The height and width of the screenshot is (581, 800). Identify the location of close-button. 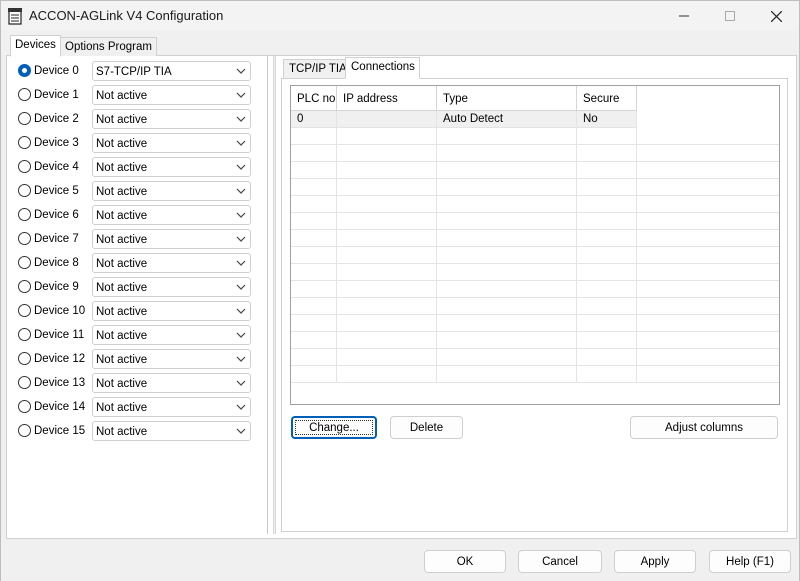
(776, 16).